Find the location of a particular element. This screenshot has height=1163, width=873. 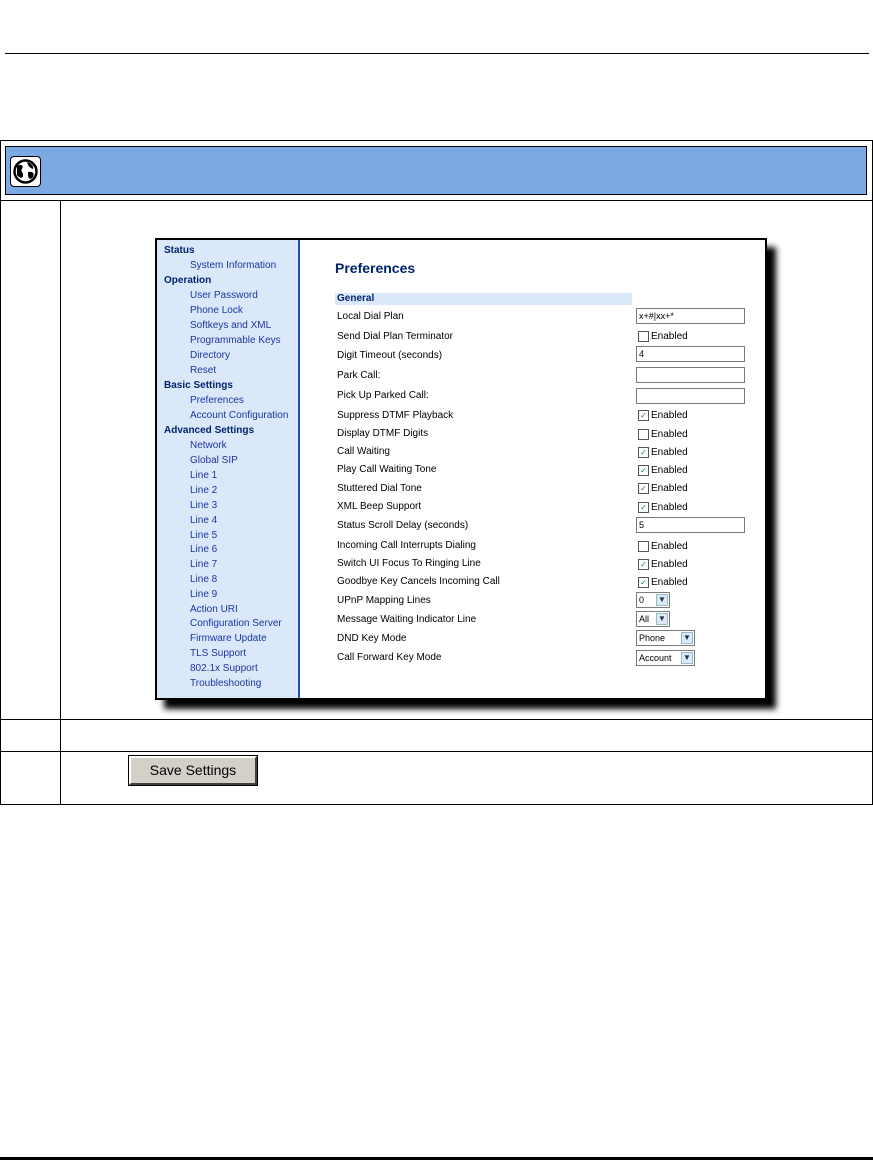

goodbye-key-cancels-checkbox: ✓ Enabled is located at coordinates (663, 582).